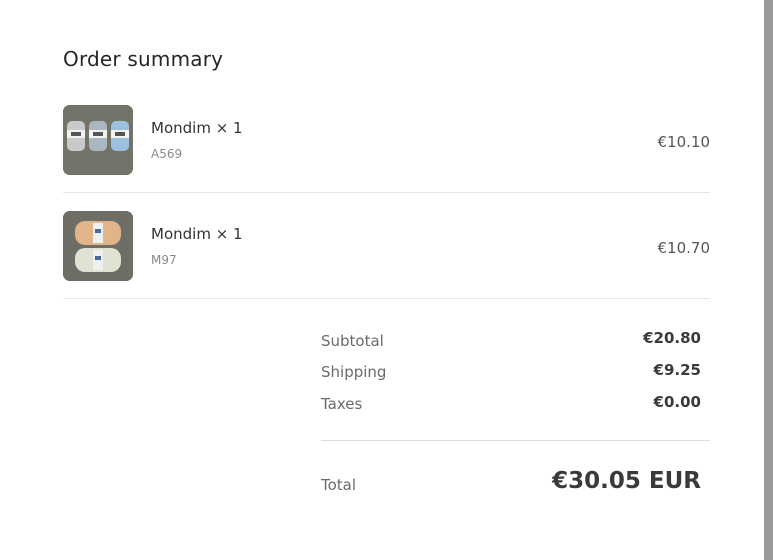 This screenshot has width=773, height=560. What do you see at coordinates (677, 402) in the screenshot?
I see `taxes-value: €0.00` at bounding box center [677, 402].